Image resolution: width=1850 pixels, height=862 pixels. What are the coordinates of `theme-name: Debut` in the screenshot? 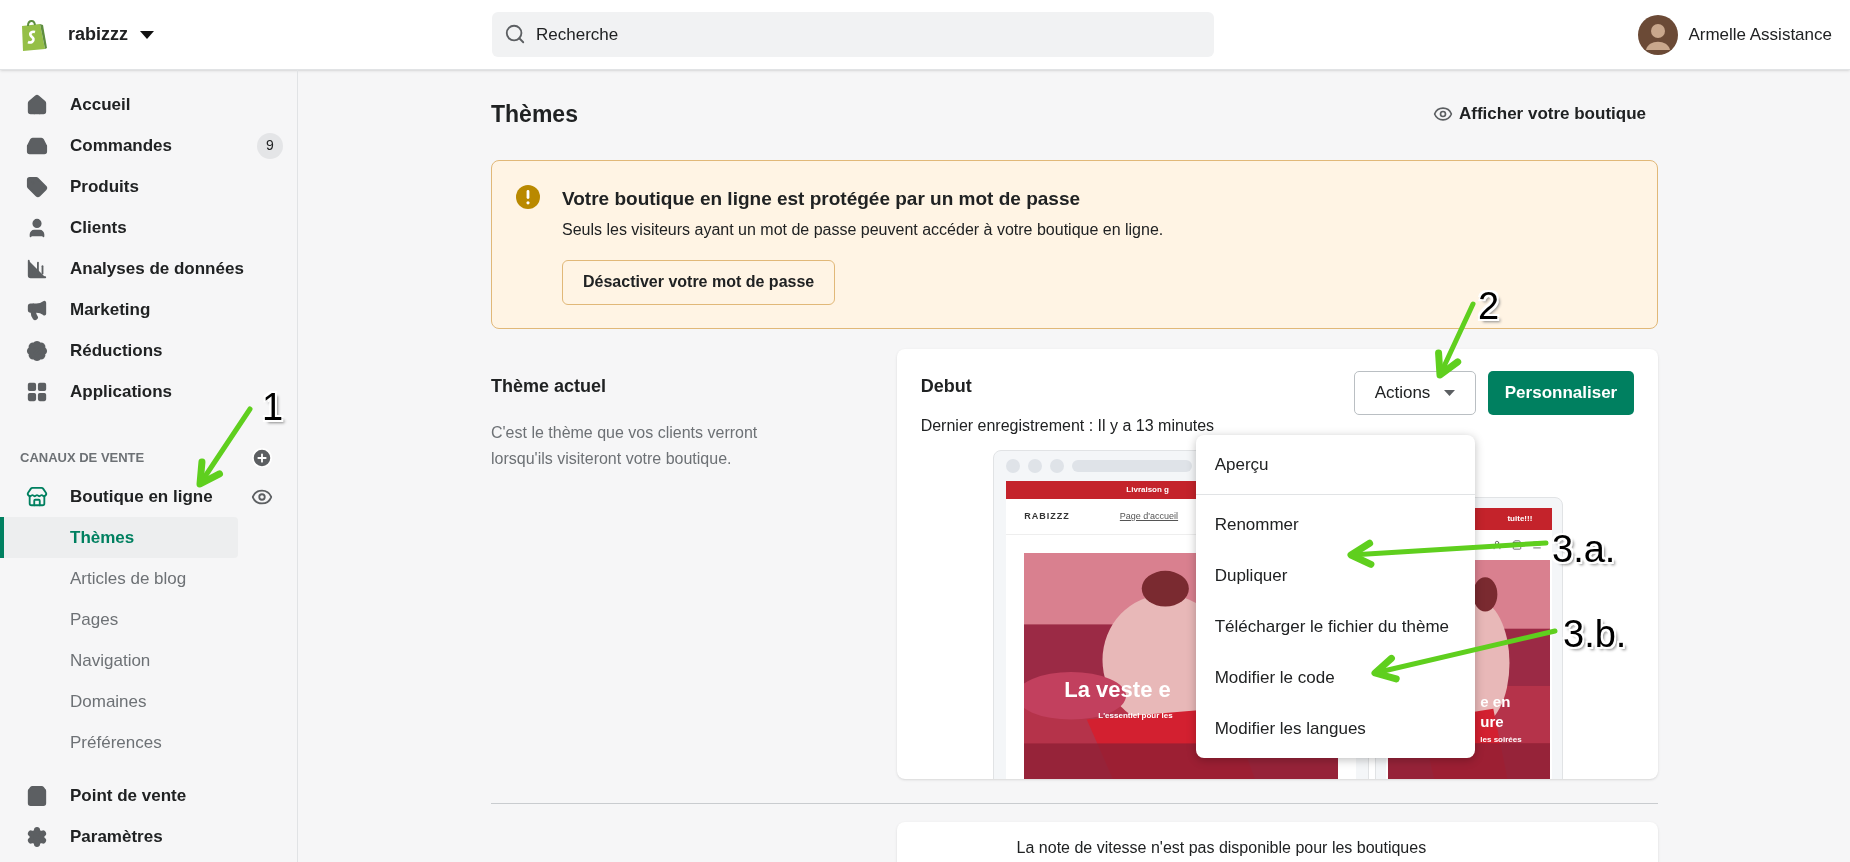 It's located at (946, 386).